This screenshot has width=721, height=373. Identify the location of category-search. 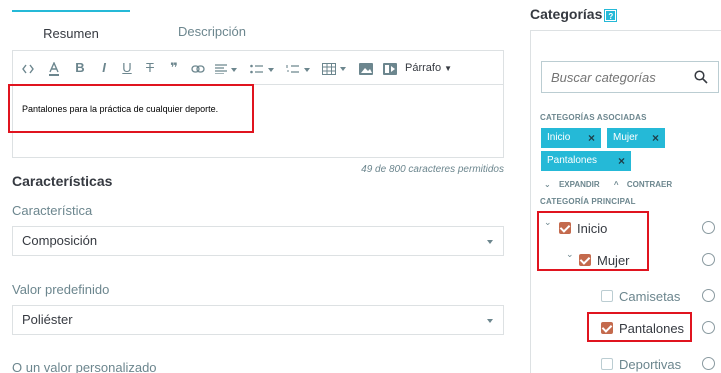
(630, 77).